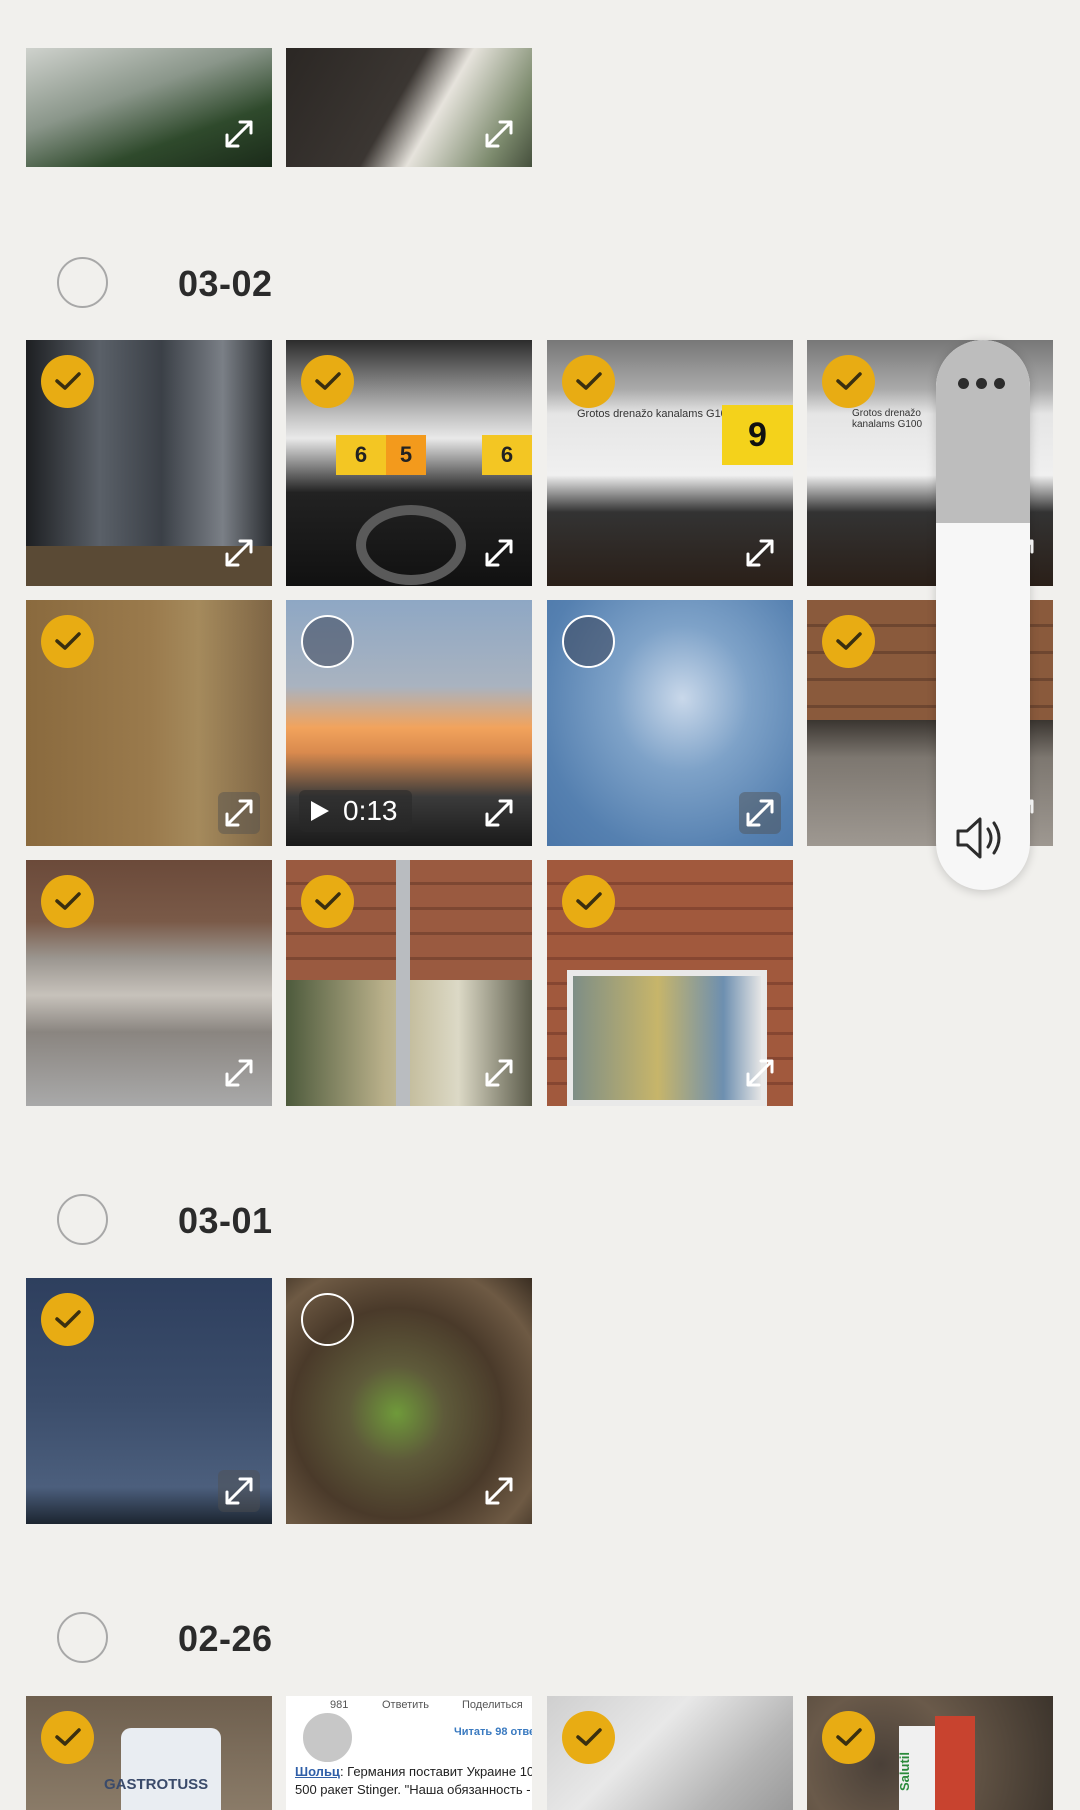 The height and width of the screenshot is (1810, 1080). I want to click on date-label: 02-26, so click(225, 1638).